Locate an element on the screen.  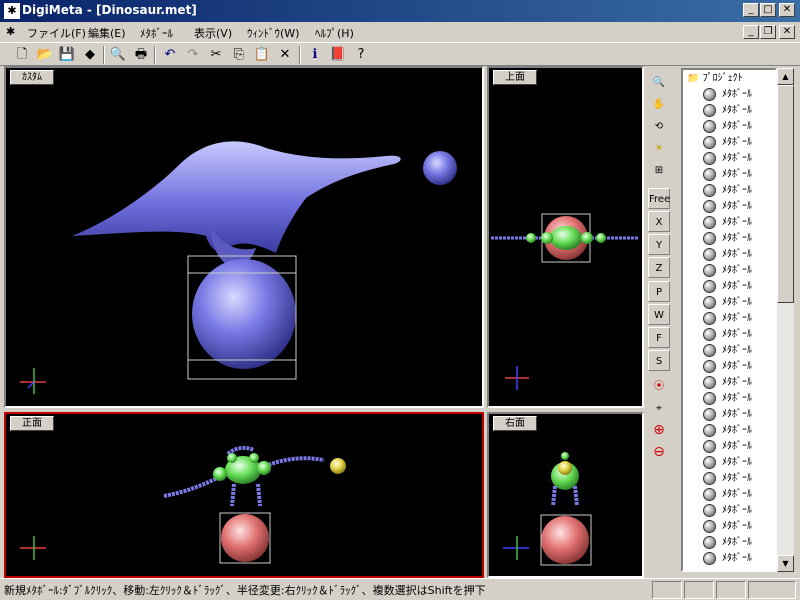
scroll-thumb is located at coordinates (785, 194).